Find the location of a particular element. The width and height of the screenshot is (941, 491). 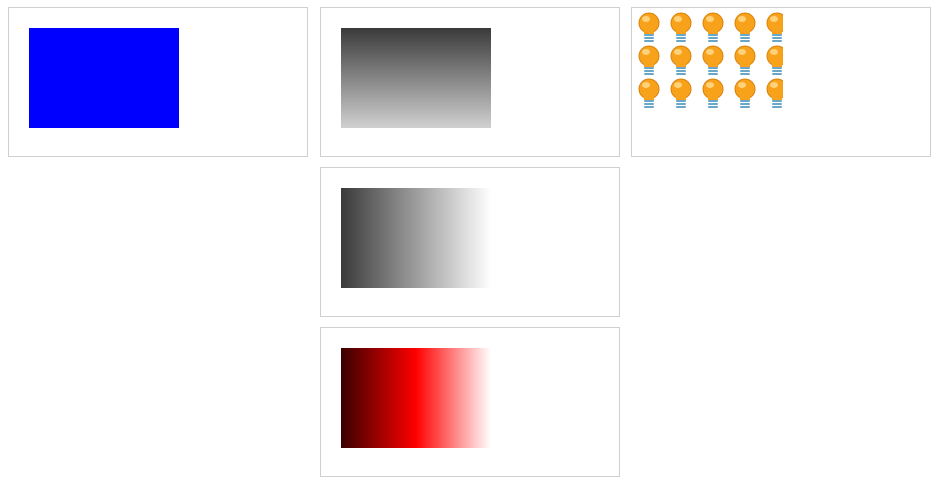

horizontal-gray-gradient-rectangle is located at coordinates (416, 238).